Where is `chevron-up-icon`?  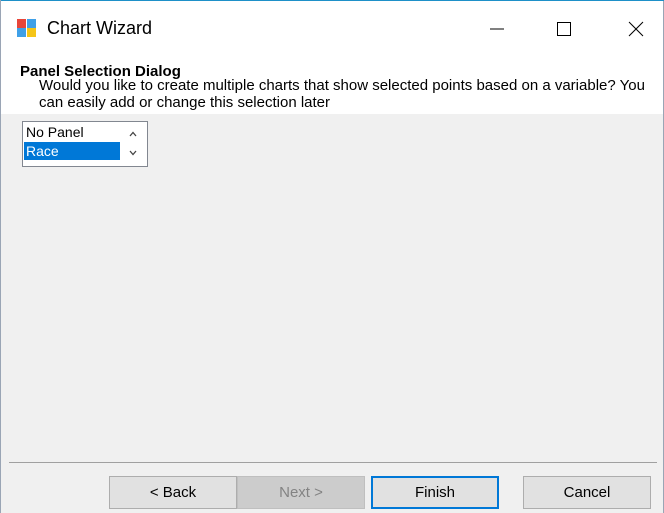 chevron-up-icon is located at coordinates (133, 134).